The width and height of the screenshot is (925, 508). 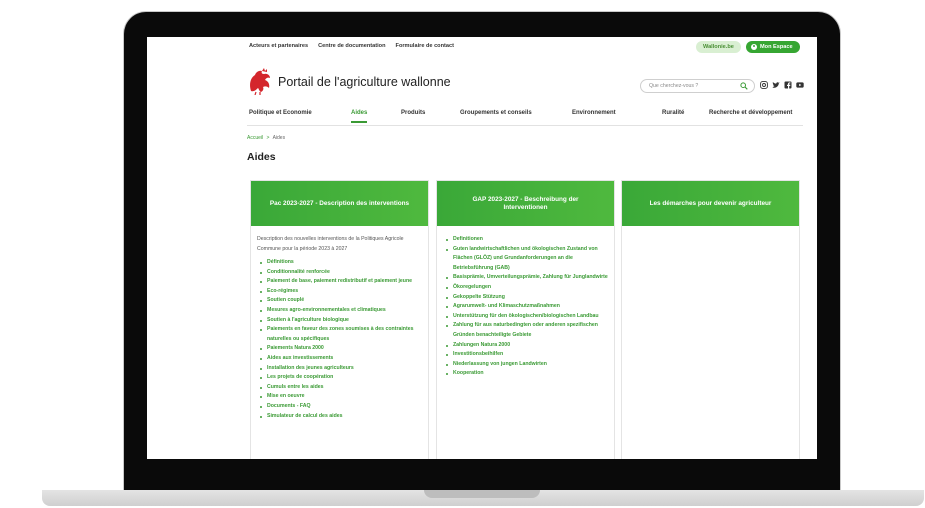 I want to click on mon-espace-label: Mon Espace, so click(x=776, y=47).